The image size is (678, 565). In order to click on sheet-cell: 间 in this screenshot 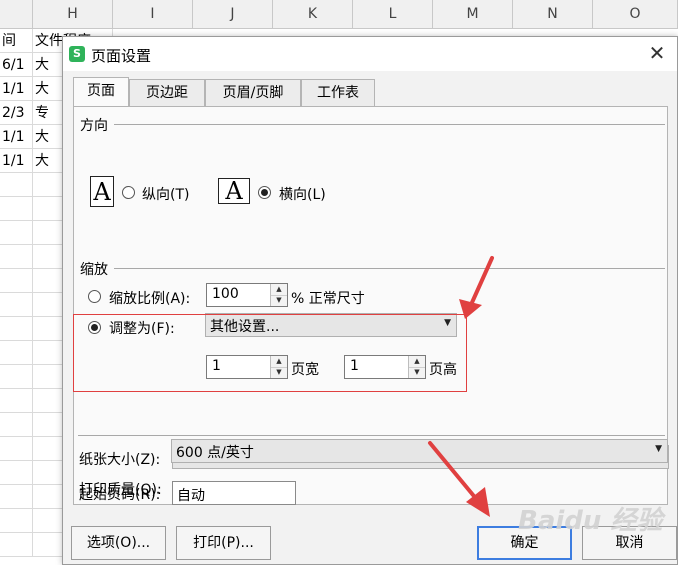, I will do `click(16, 41)`.